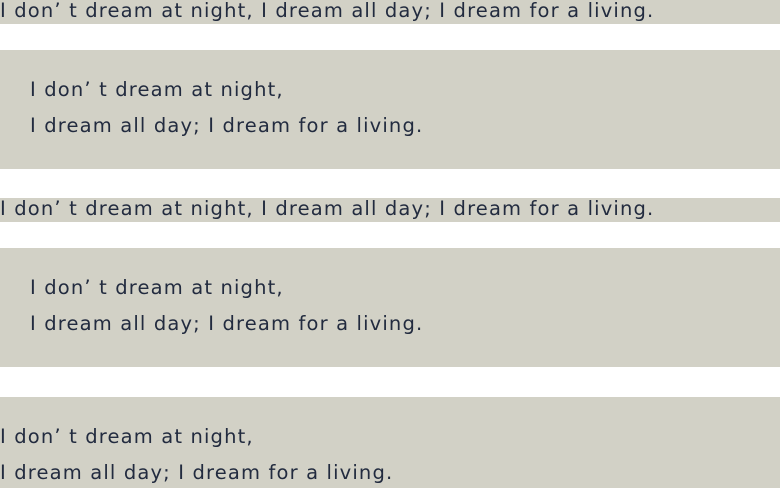  What do you see at coordinates (227, 323) in the screenshot?
I see `quote-box-padded-2-line-2: I dream all day; I dream for a living.` at bounding box center [227, 323].